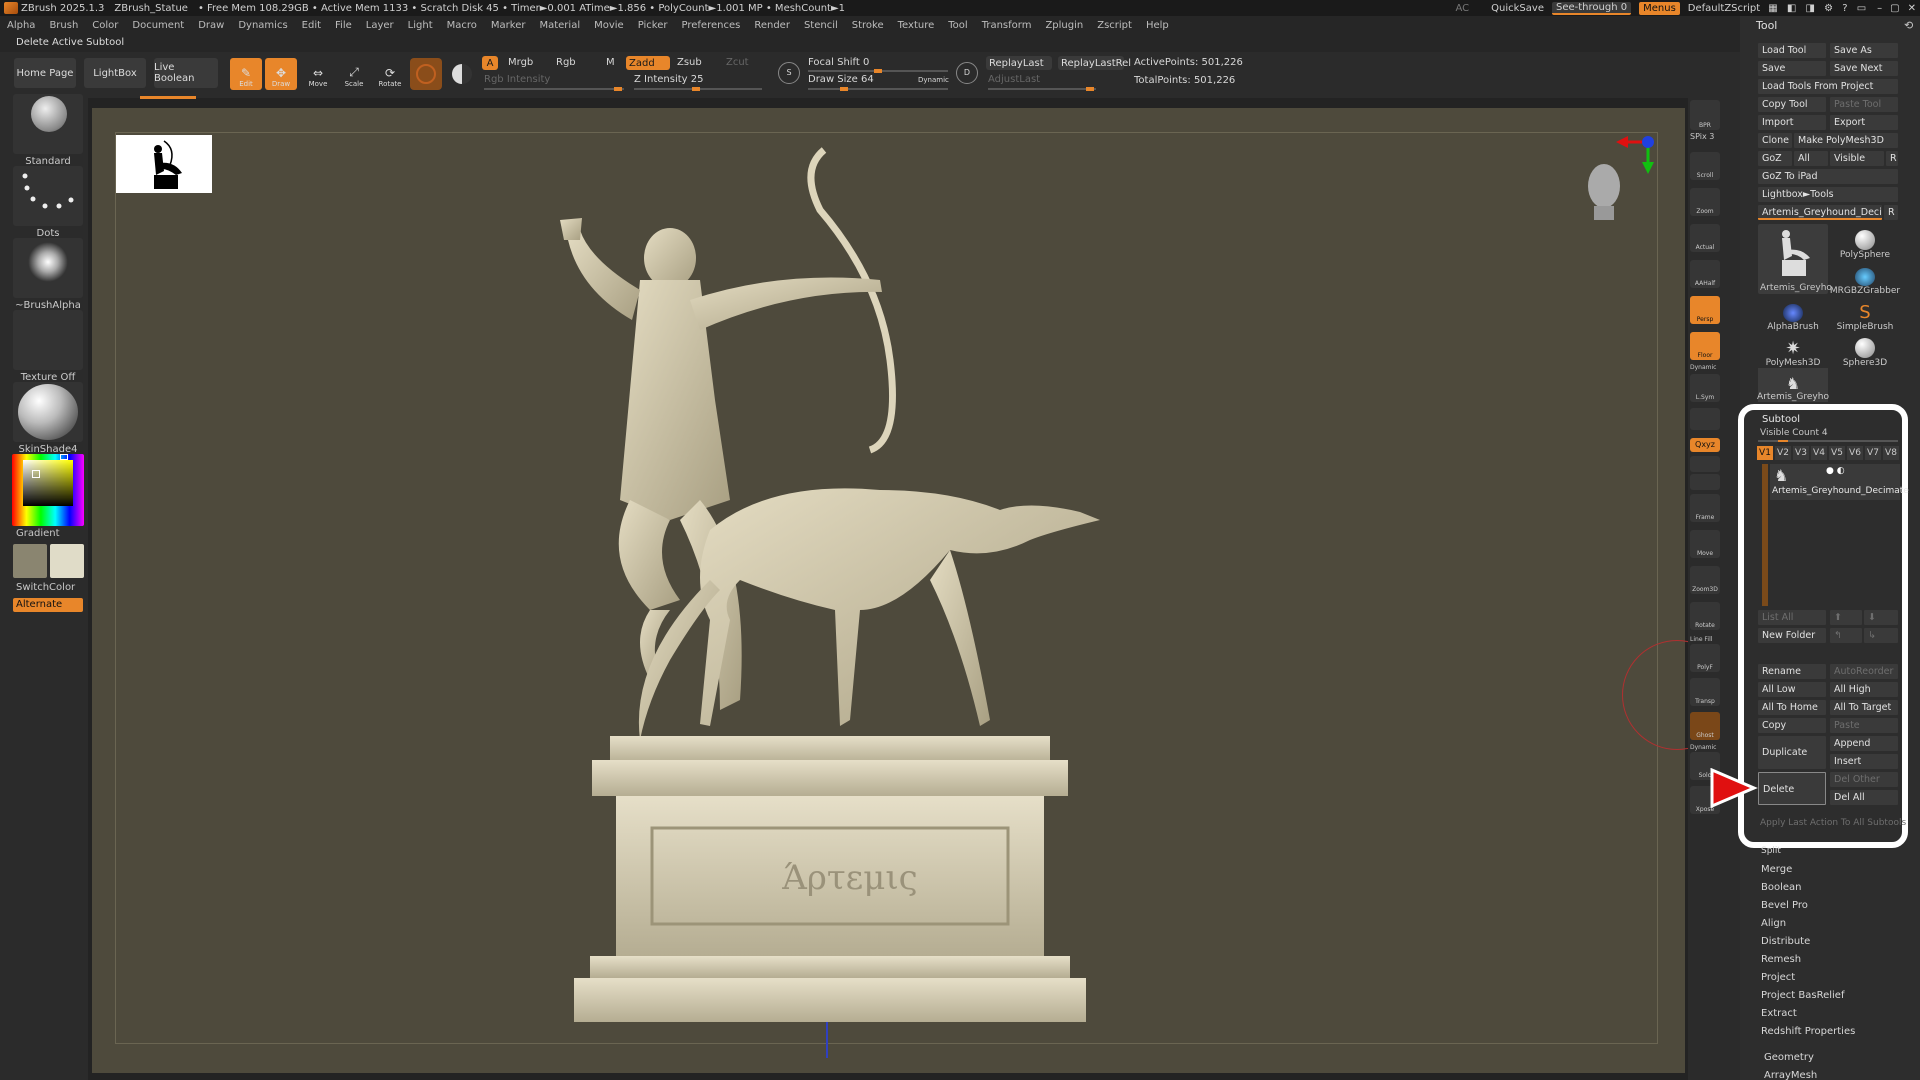  Describe the element at coordinates (878, 89) in the screenshot. I see `draw-size-track` at that location.